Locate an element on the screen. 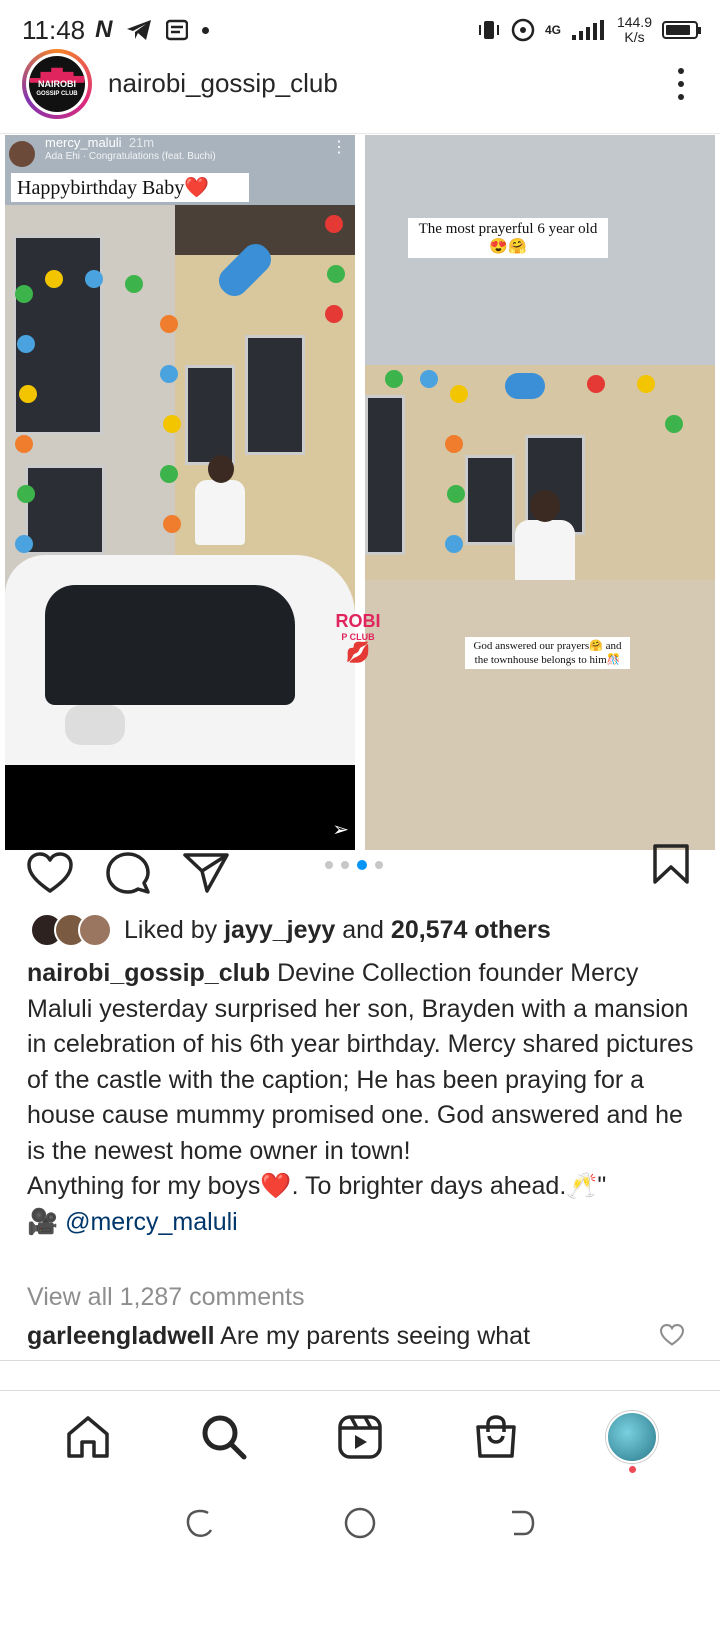 This screenshot has height=1640, width=720. account-logo: ▂▅▇▅▃ NAIROBI GOSSIP CLUB is located at coordinates (57, 83).